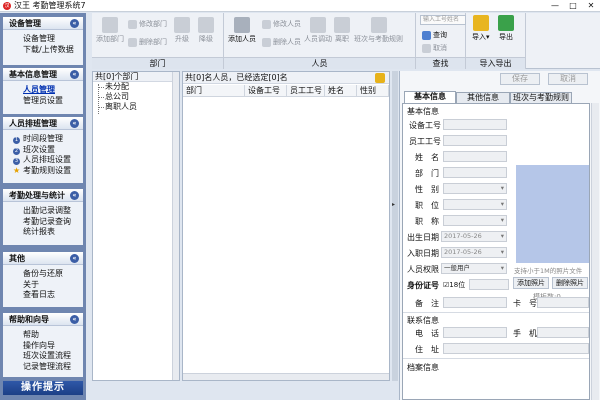  Describe the element at coordinates (434, 35) in the screenshot. I see `query-button: 查询` at that location.